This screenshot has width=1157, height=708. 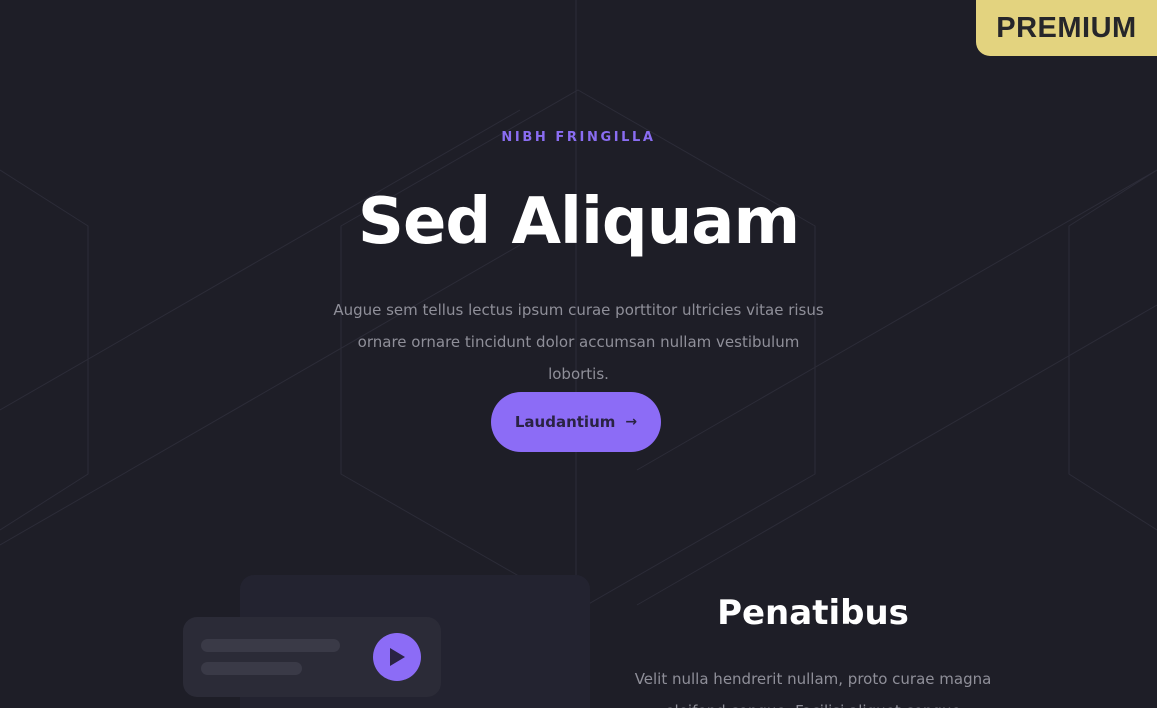 What do you see at coordinates (578, 137) in the screenshot?
I see `hero-eyebrow: NIBH FRINGILLA` at bounding box center [578, 137].